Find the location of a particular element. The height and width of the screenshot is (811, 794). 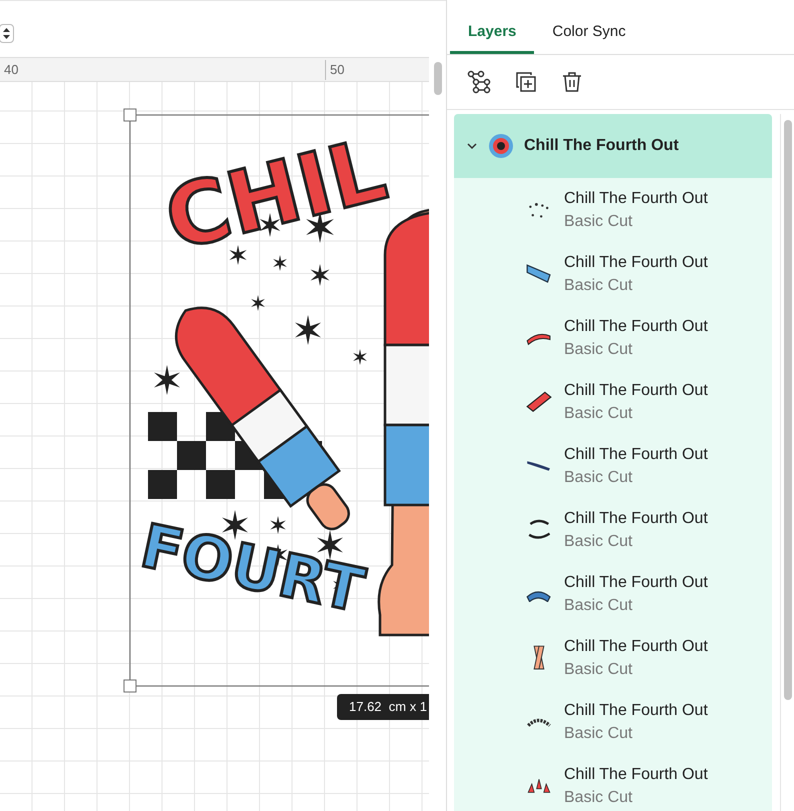

layer-group-row: Chill The Fourth Out is located at coordinates (613, 146).